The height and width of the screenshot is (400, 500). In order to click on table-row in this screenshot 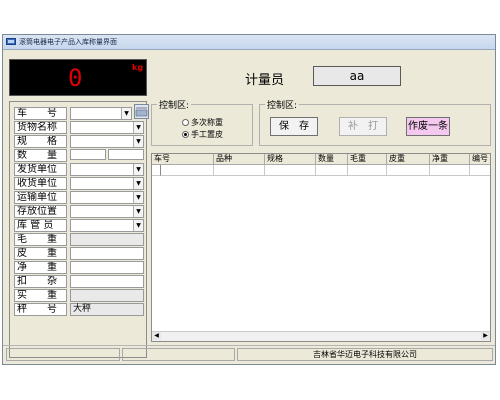, I will do `click(321, 170)`.